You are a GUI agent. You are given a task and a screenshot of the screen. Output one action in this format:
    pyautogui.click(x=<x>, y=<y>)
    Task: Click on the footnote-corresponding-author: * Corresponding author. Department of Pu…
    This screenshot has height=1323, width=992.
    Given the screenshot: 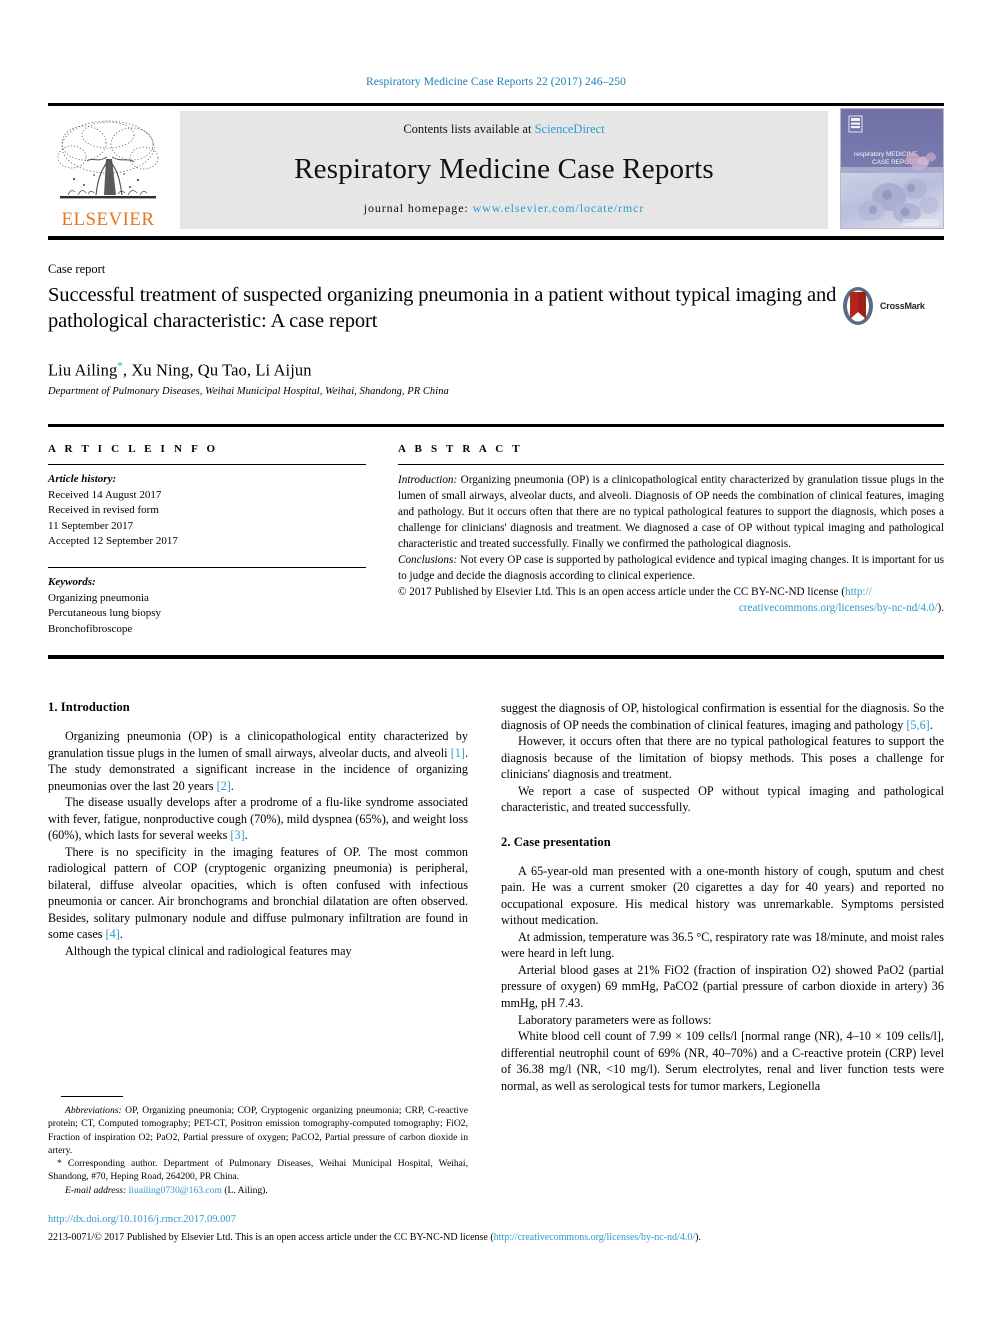 What is the action you would take?
    pyautogui.click(x=258, y=1170)
    